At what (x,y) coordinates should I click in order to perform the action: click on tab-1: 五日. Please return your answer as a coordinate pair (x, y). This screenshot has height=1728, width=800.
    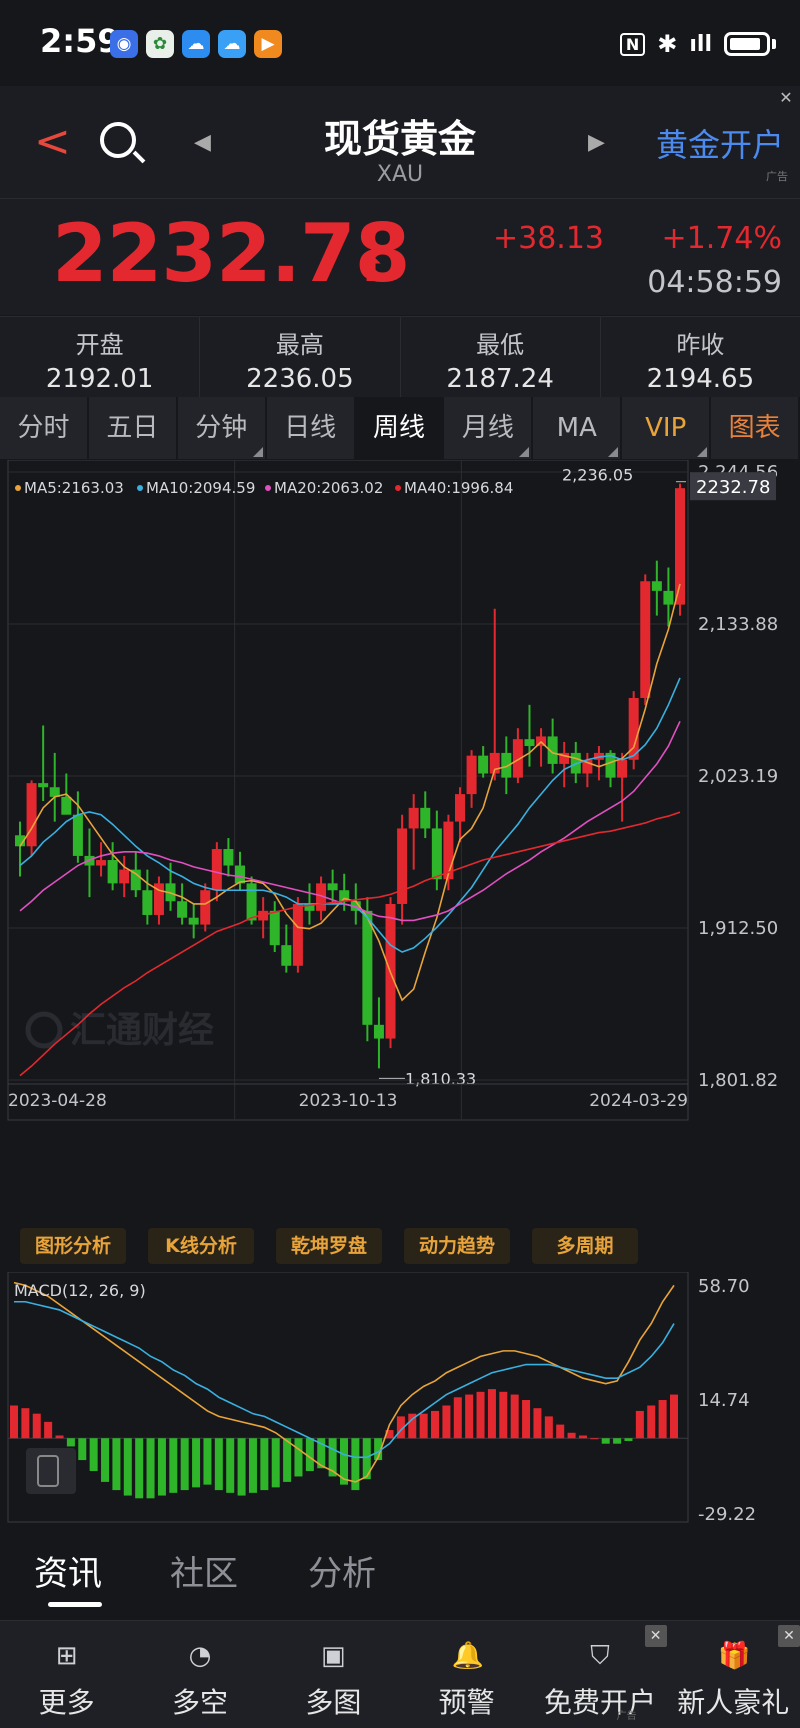
    Looking at the image, I should click on (133, 428).